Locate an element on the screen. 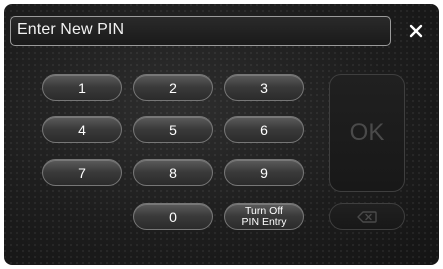  key-5: 5 is located at coordinates (173, 129).